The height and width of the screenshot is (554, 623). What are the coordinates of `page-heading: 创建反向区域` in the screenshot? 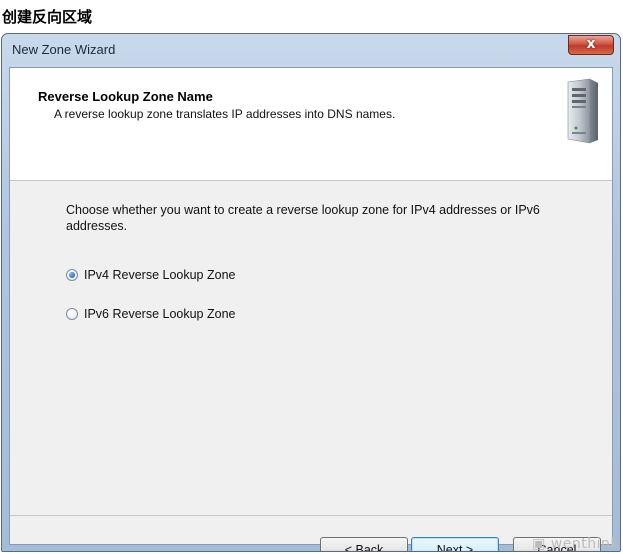 It's located at (47, 17).